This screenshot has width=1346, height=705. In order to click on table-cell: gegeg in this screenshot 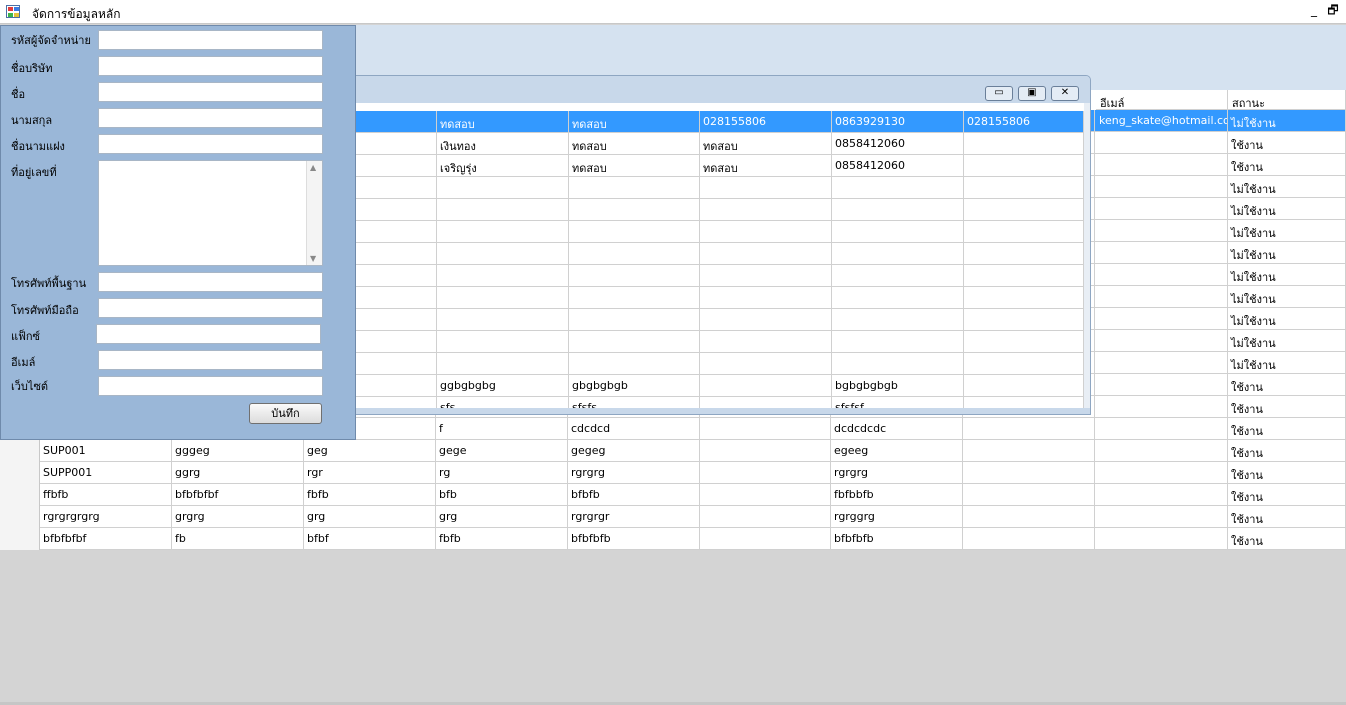, I will do `click(634, 451)`.